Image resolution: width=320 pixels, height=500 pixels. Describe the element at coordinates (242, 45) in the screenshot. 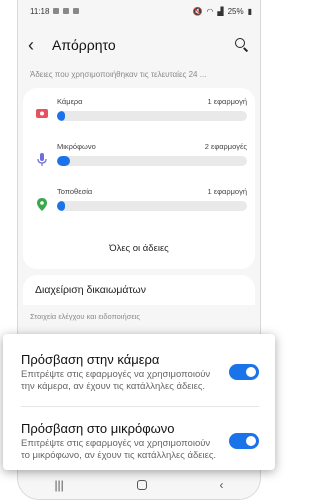

I see `search-icon` at that location.